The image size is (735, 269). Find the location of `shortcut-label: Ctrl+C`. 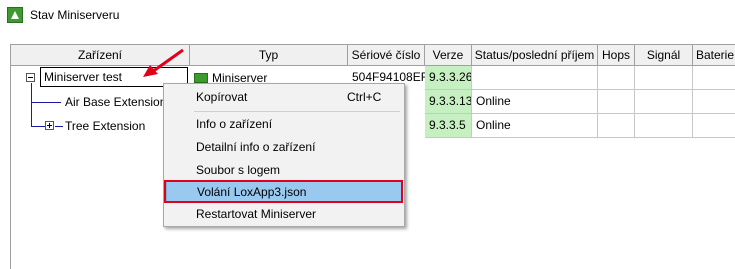

shortcut-label: Ctrl+C is located at coordinates (364, 97).